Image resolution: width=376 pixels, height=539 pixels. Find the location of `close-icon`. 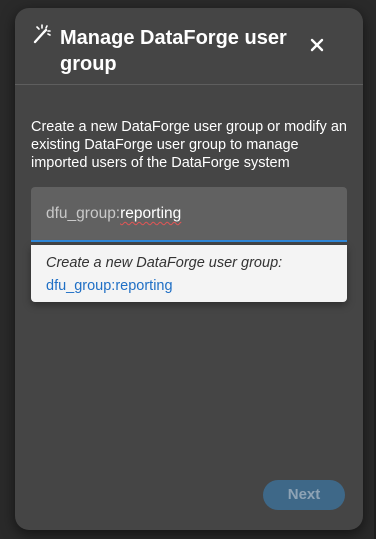

close-icon is located at coordinates (317, 45).